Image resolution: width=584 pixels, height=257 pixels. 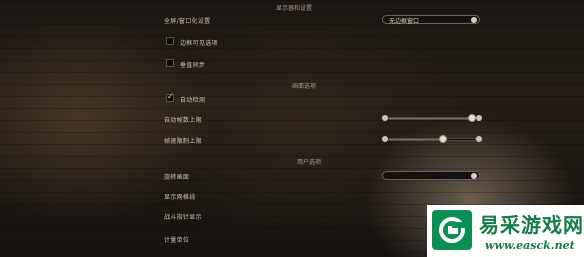 I want to click on section-header-display: 显示器和设置, so click(x=294, y=8).